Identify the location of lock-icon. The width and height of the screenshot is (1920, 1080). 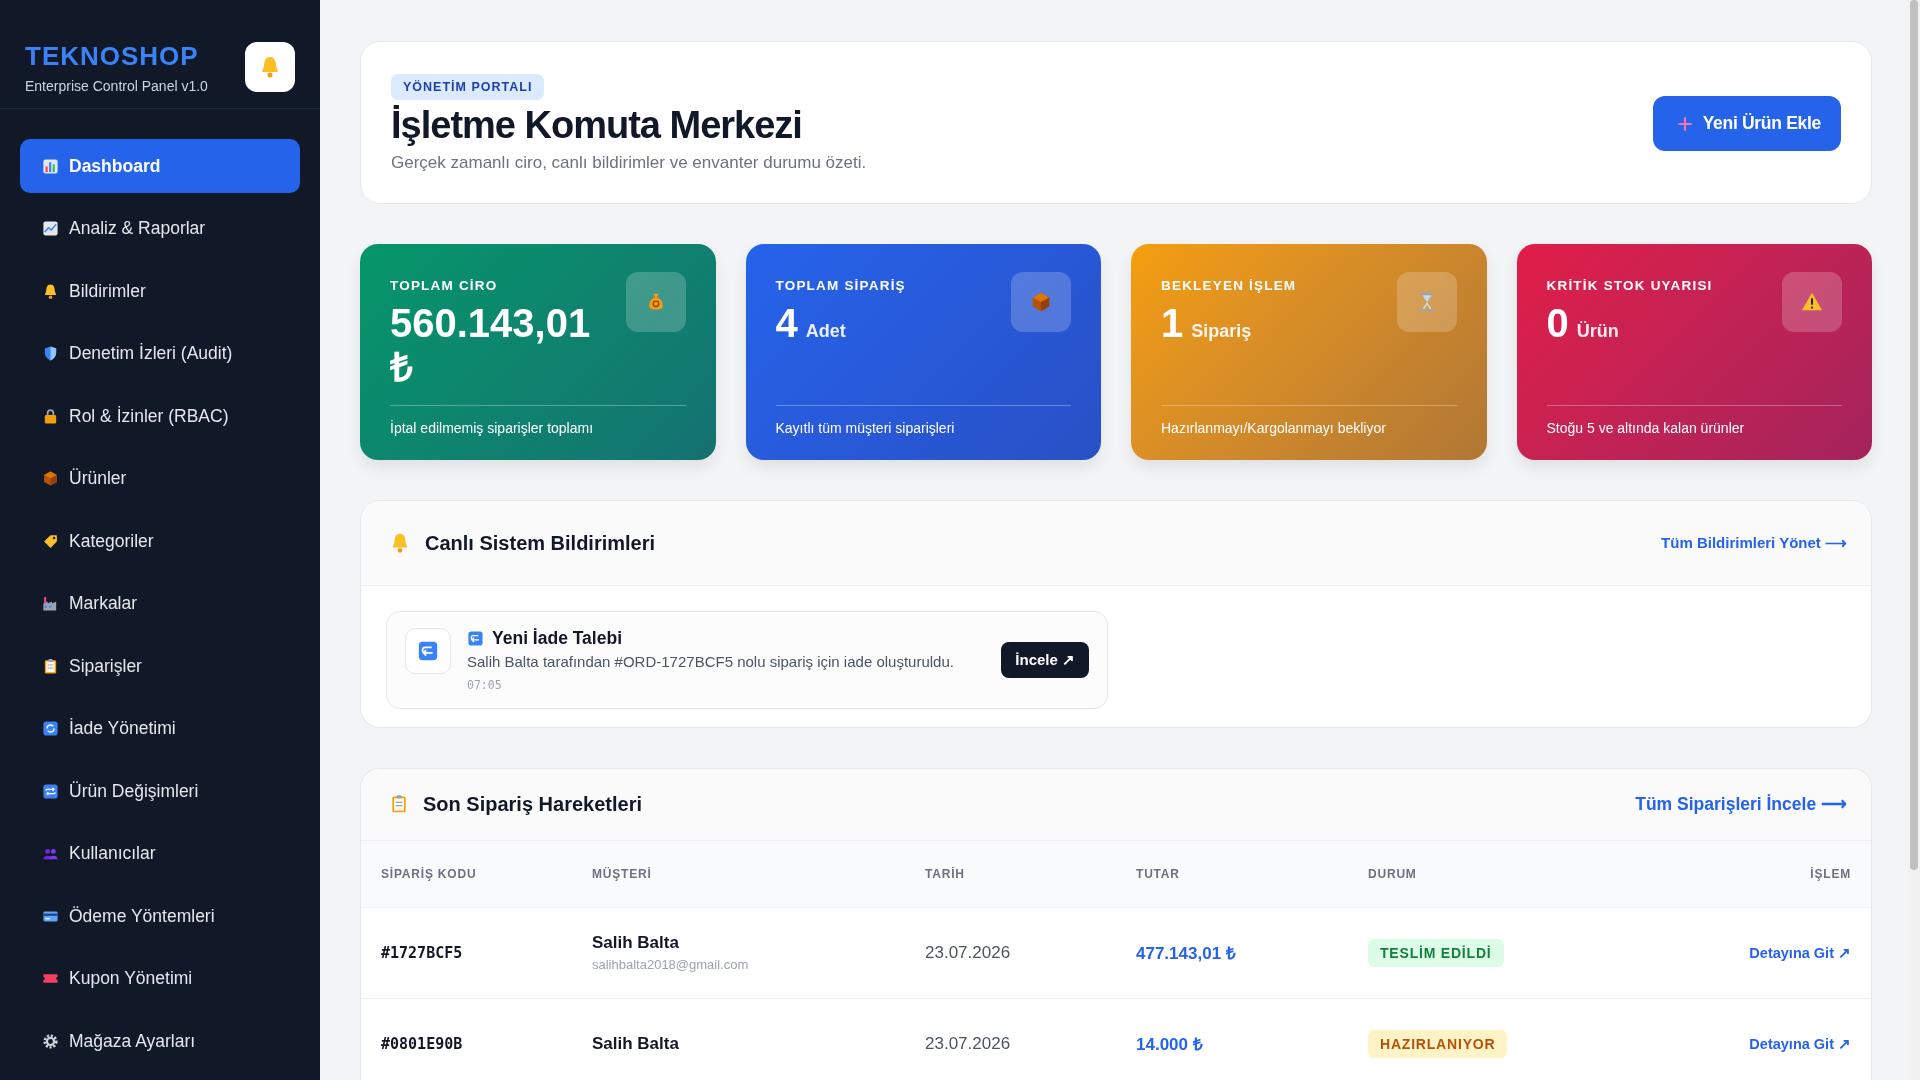
(50, 416).